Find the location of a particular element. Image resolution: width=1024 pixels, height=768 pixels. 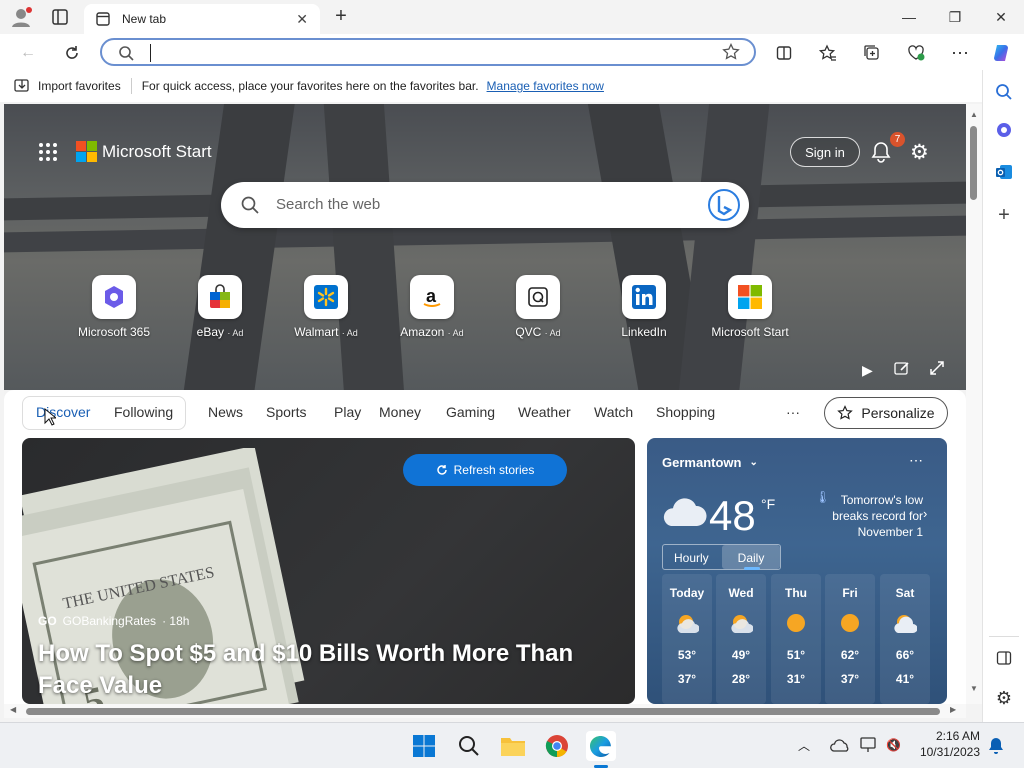

bing-chat-icon is located at coordinates (724, 205).